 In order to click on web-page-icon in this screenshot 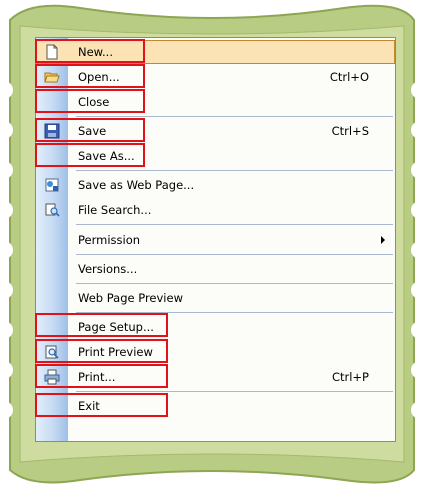, I will do `click(52, 185)`.